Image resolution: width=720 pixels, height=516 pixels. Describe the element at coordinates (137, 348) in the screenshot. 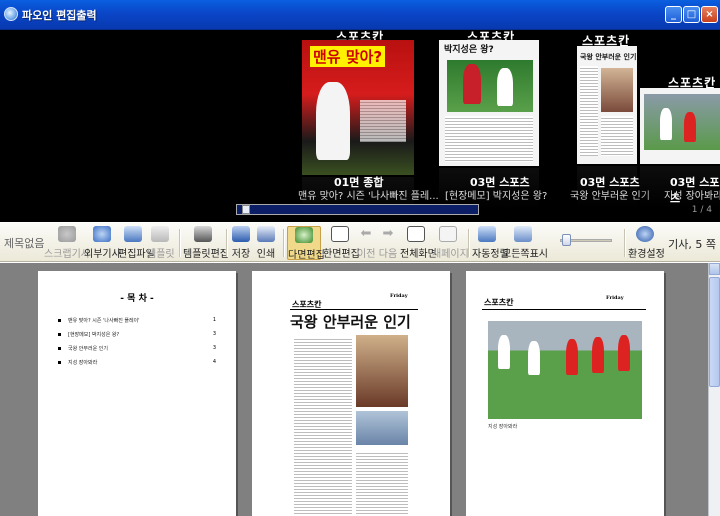

I see `toc-entry: 국왕 안부러운 인기 3` at that location.